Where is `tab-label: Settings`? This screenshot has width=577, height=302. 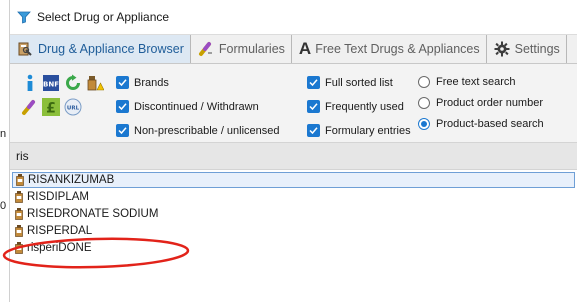 tab-label: Settings is located at coordinates (537, 49).